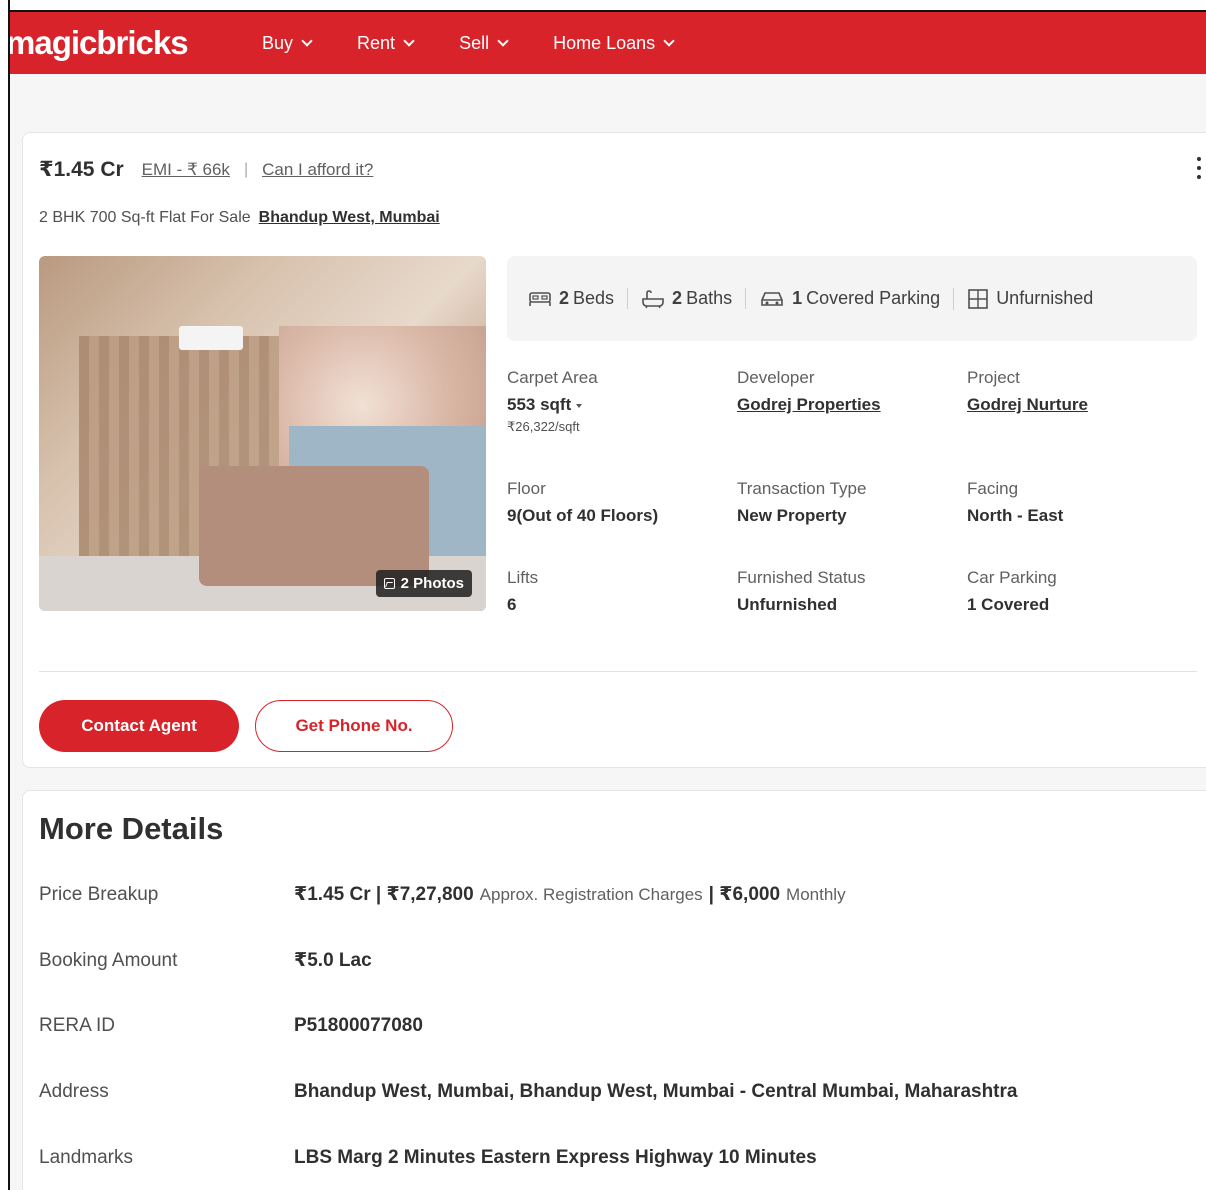 This screenshot has height=1190, width=1206. I want to click on afford-link: Can I afford it?, so click(317, 170).